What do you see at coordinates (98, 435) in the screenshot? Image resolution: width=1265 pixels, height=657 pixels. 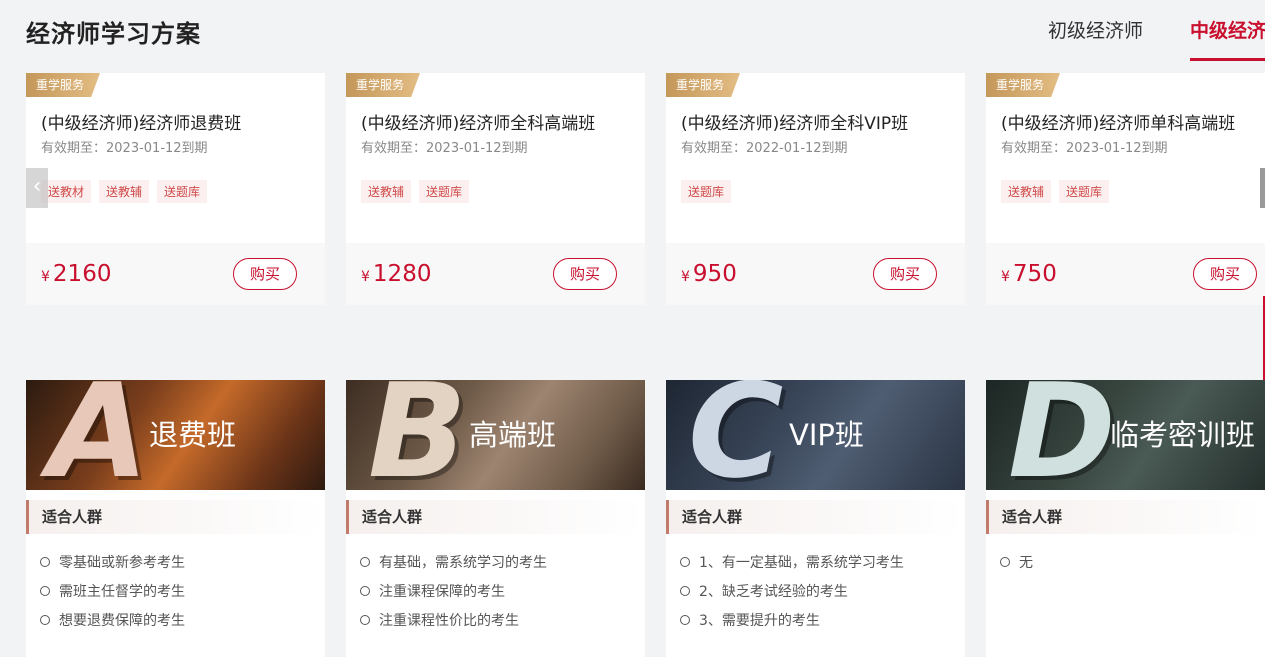 I see `plan-letter: A` at bounding box center [98, 435].